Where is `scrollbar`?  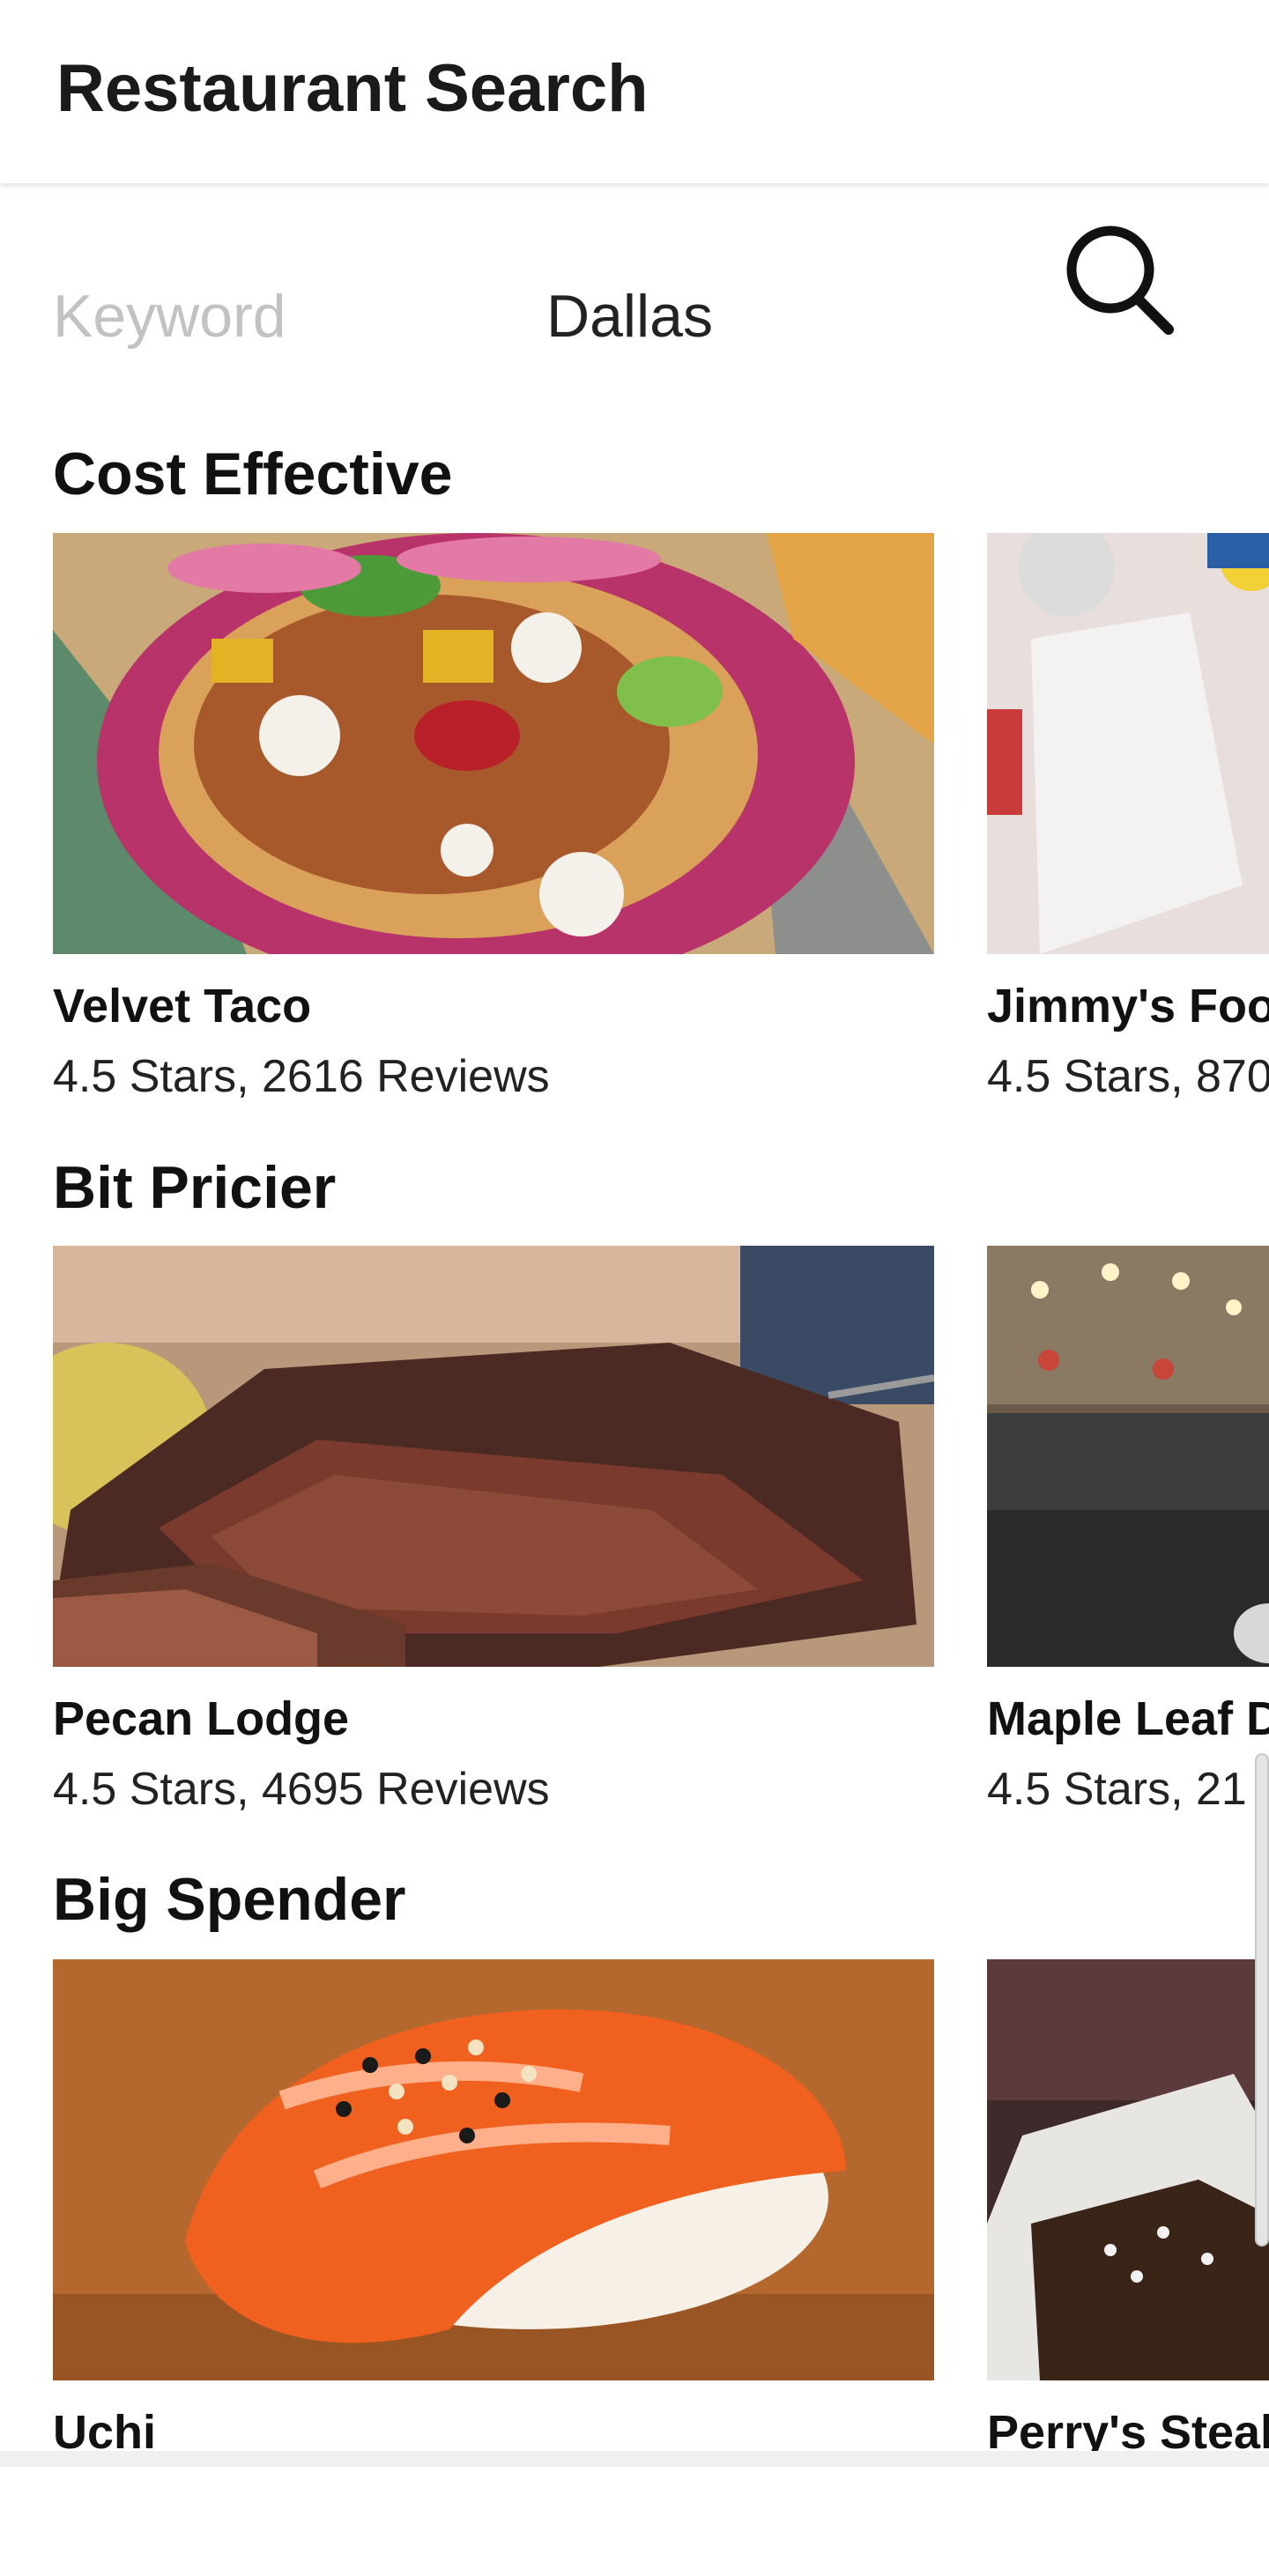
scrollbar is located at coordinates (1262, 2000).